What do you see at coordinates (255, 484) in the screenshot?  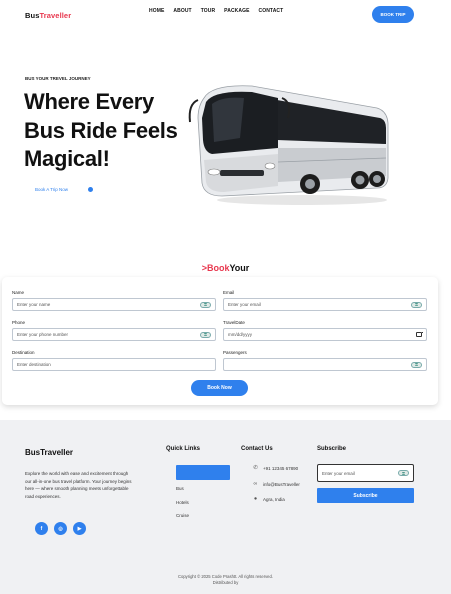 I see `link-icon: ∞` at bounding box center [255, 484].